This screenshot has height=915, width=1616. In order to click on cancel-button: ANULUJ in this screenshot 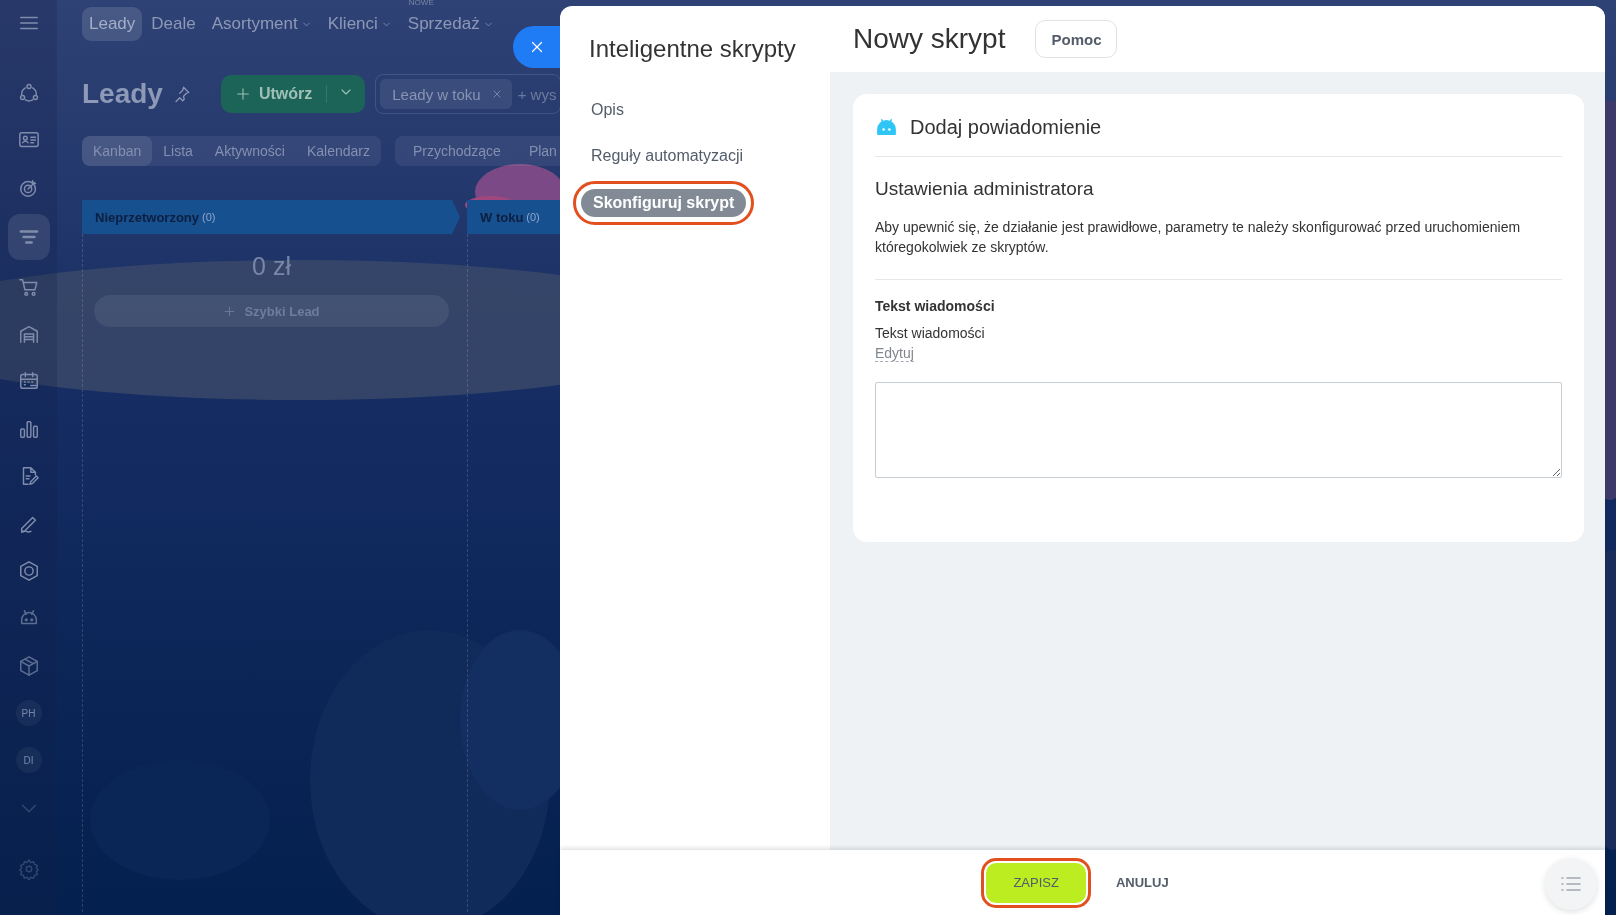, I will do `click(1142, 882)`.